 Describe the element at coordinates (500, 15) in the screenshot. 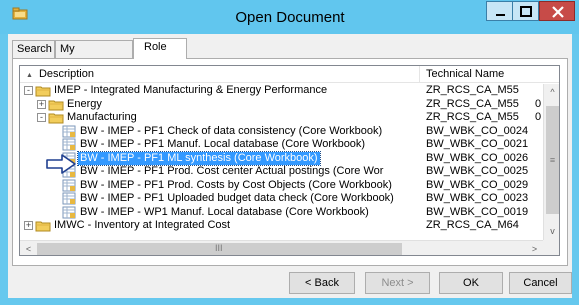

I see `minimize-icon` at that location.